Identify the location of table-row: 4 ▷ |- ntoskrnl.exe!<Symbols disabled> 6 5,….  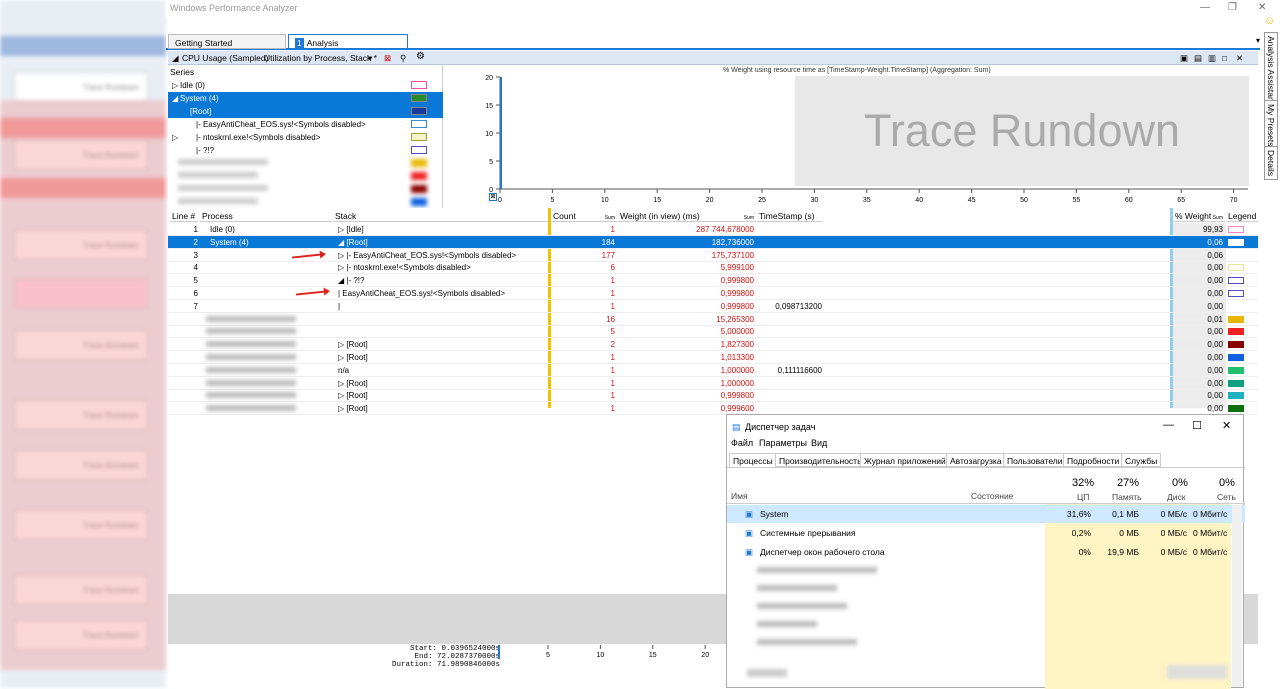
(713, 268).